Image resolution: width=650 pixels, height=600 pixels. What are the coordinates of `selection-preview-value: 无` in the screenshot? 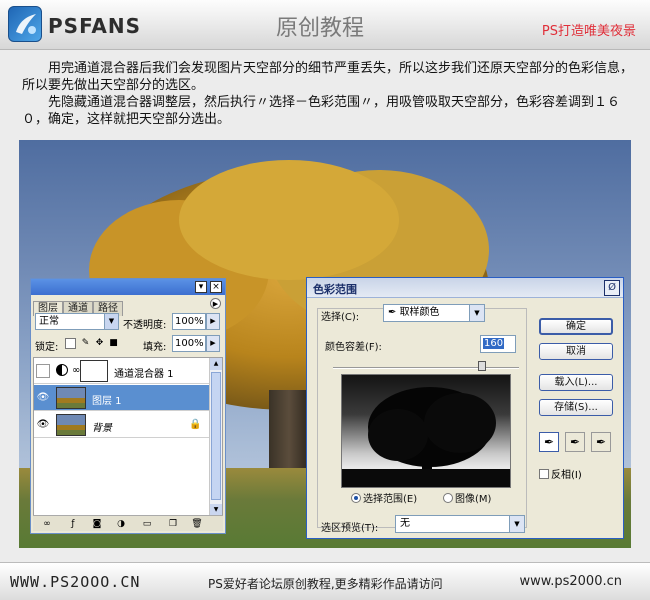 It's located at (405, 523).